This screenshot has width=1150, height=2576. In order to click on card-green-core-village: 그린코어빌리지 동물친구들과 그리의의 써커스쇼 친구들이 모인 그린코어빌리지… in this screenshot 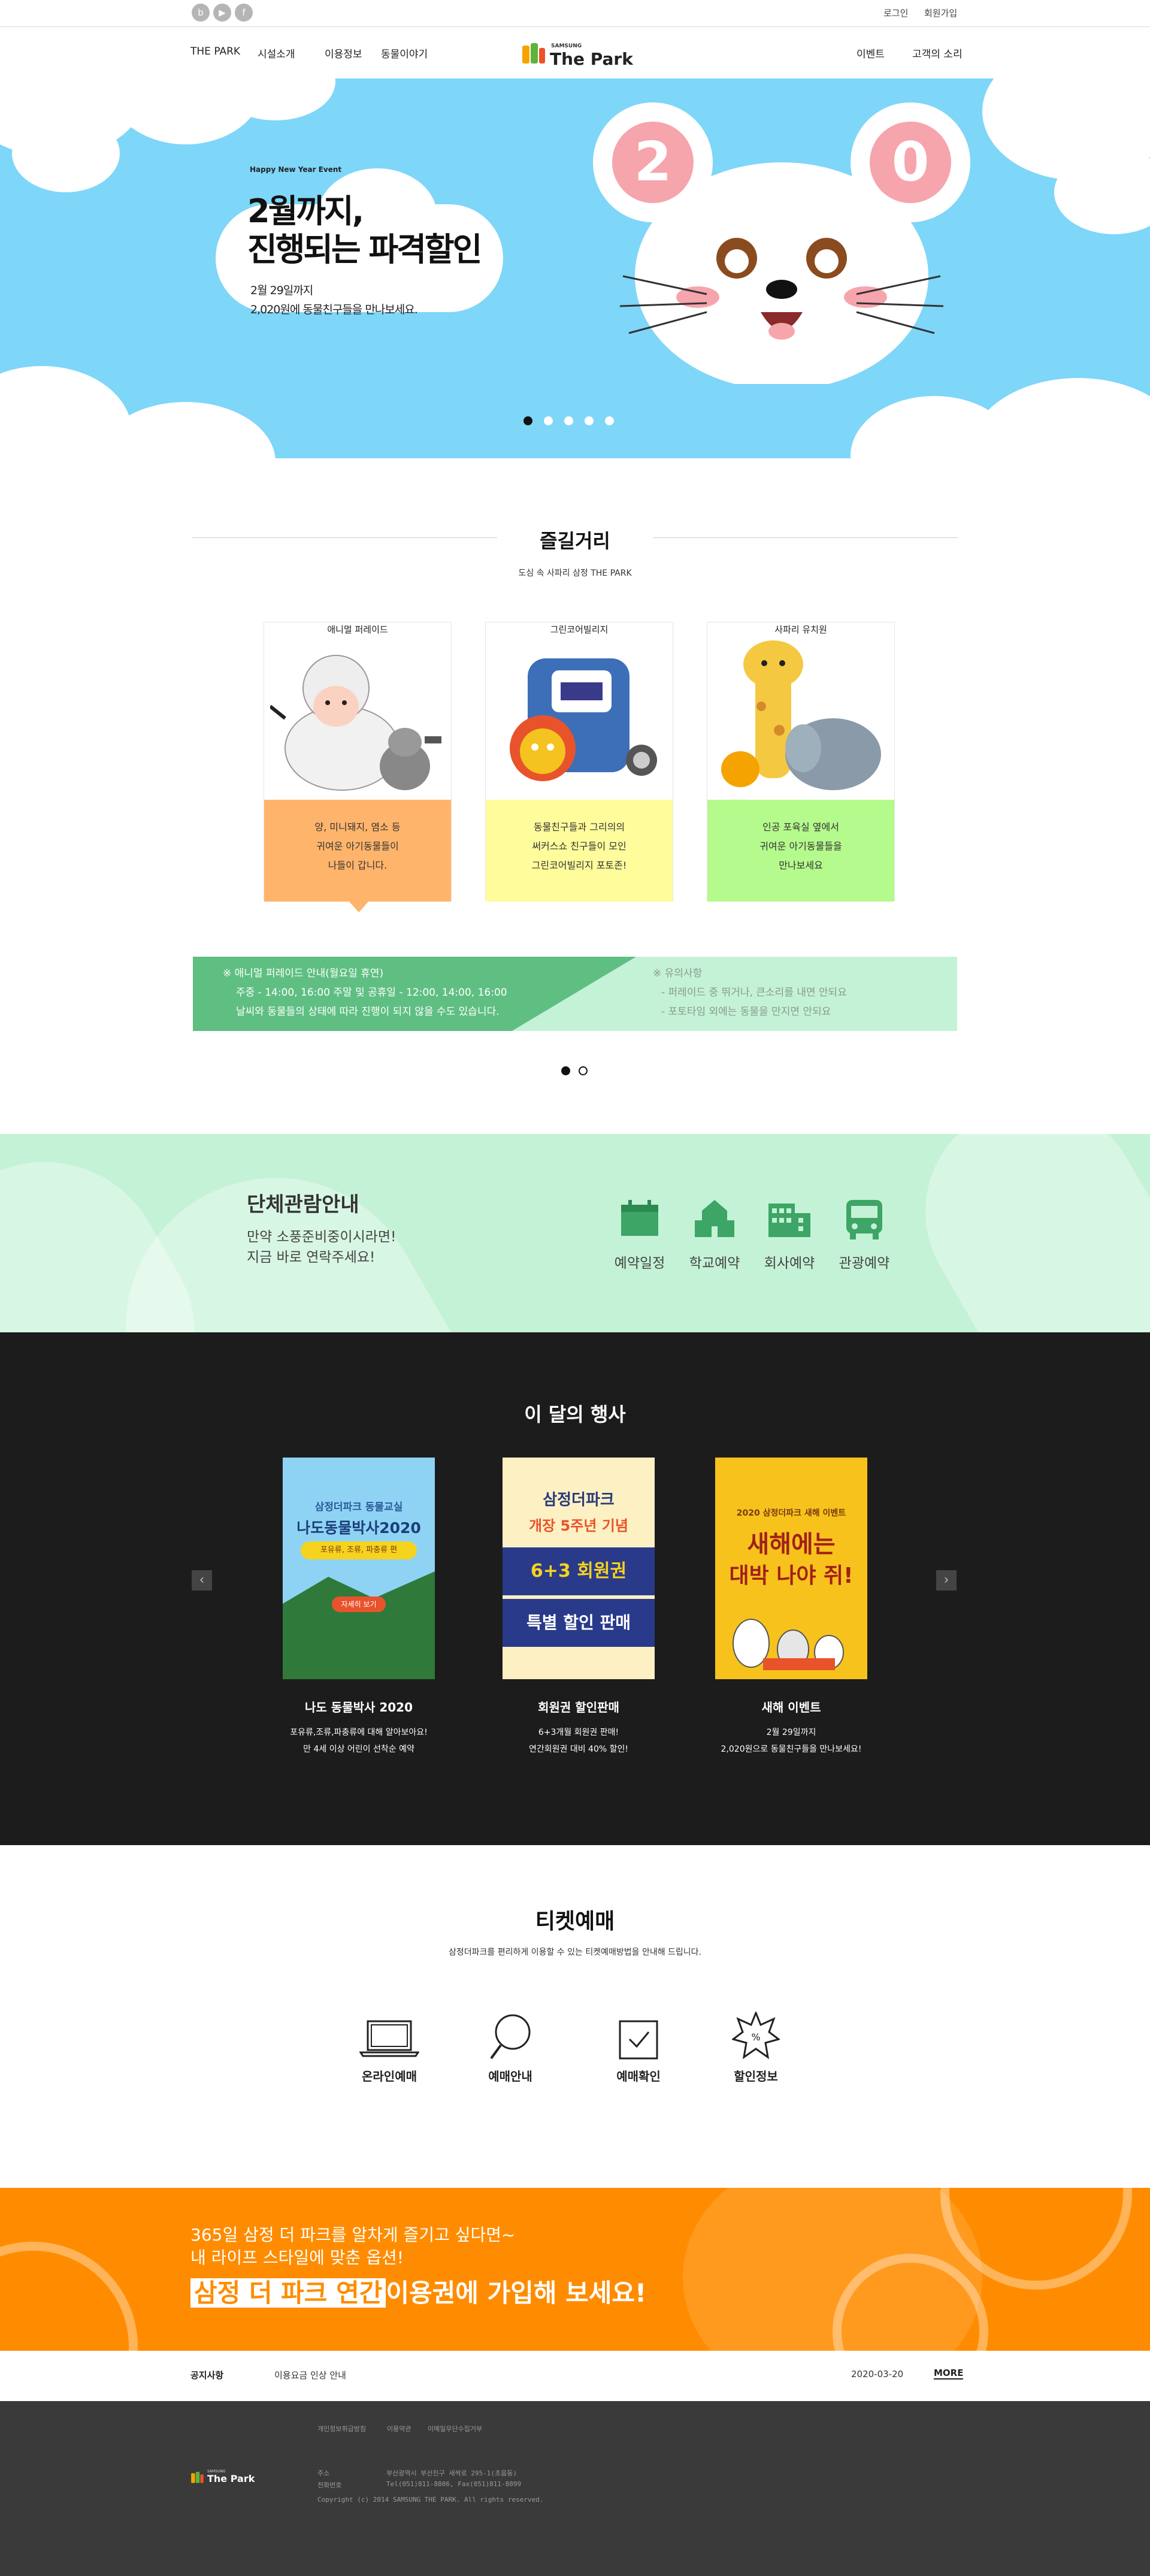, I will do `click(579, 762)`.